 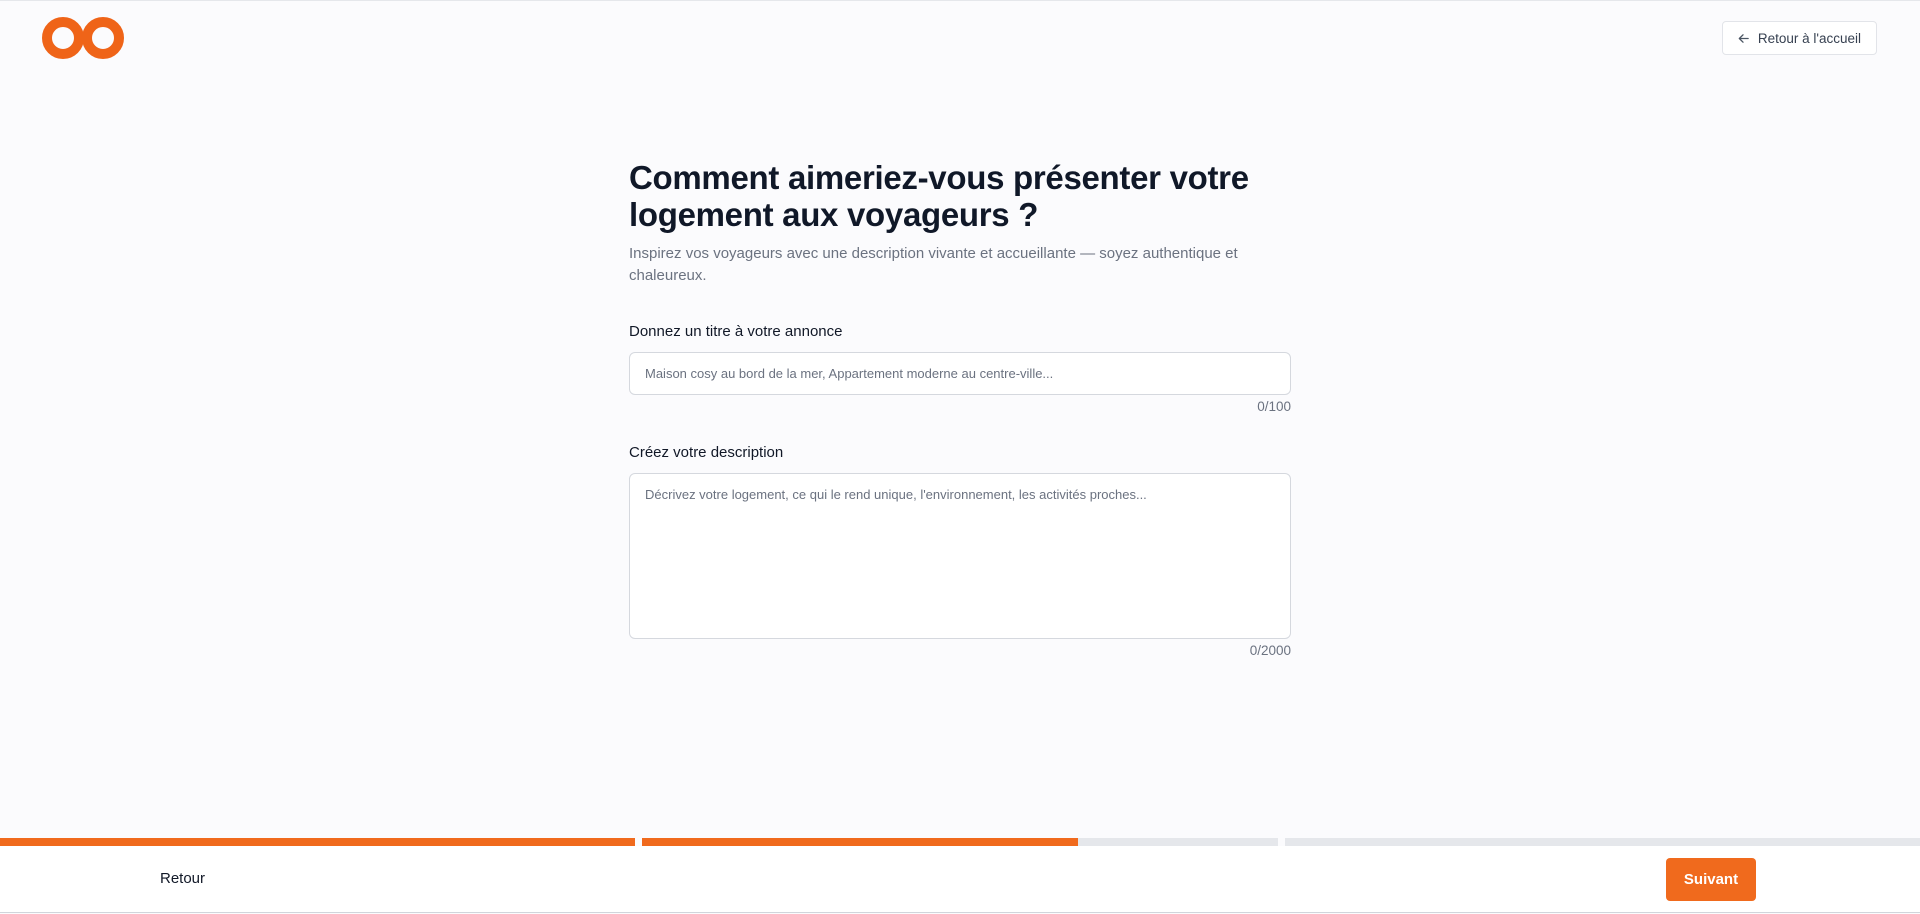 What do you see at coordinates (706, 452) in the screenshot?
I see `description-label: Créez votre description` at bounding box center [706, 452].